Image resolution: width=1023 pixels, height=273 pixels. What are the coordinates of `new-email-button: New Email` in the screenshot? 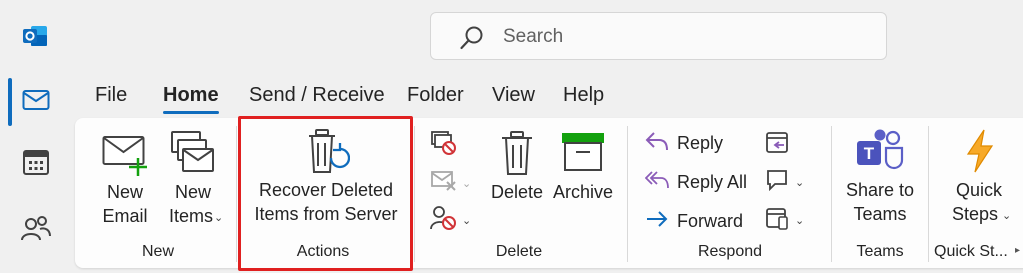 It's located at (125, 180).